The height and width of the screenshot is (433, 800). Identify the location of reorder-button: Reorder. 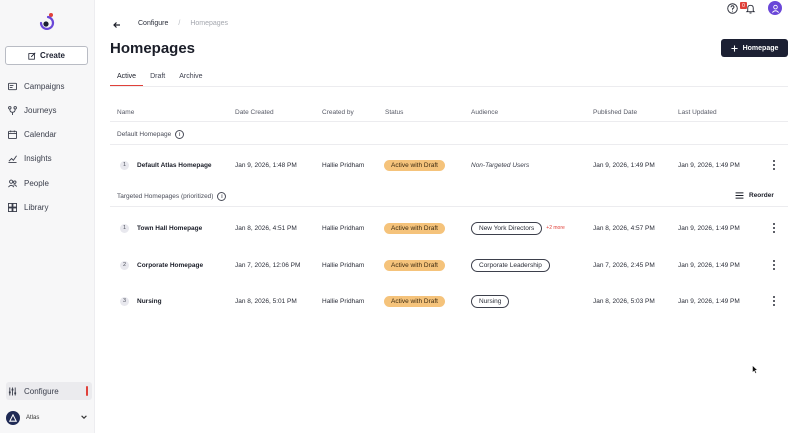
(754, 195).